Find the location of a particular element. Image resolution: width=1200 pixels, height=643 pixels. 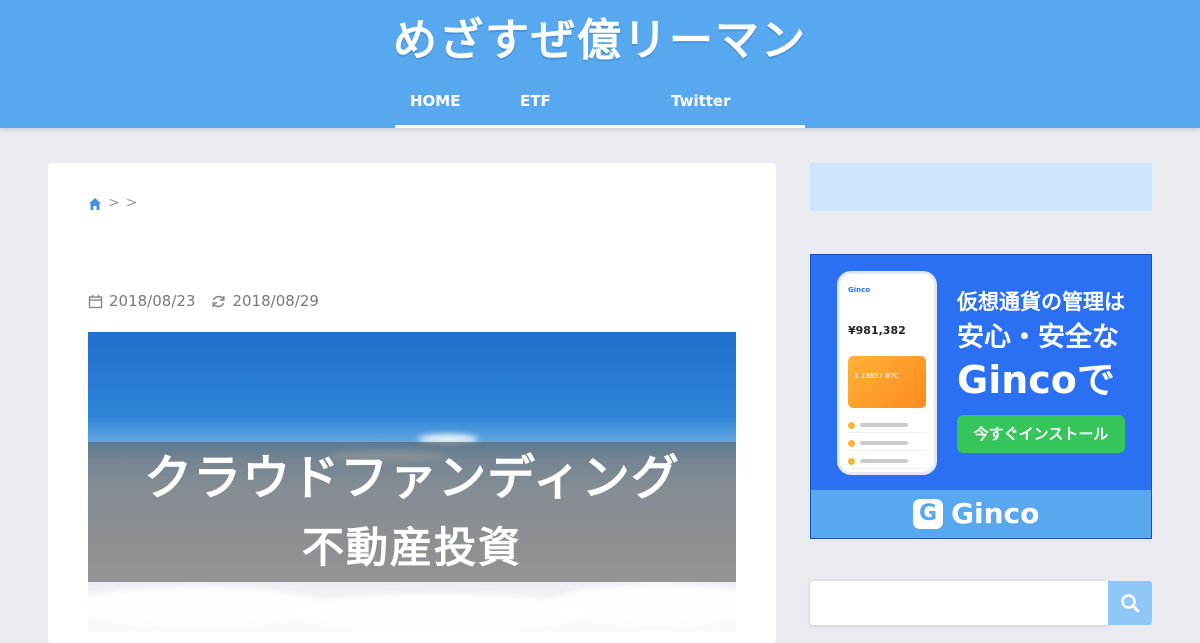

ad-headline-3: Gincoで is located at coordinates (1036, 380).